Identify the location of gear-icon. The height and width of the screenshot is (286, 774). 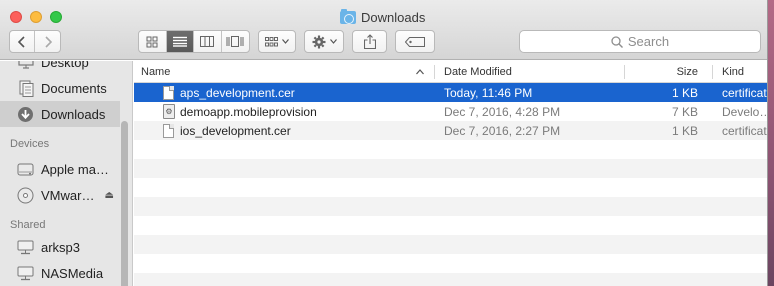
(318, 41).